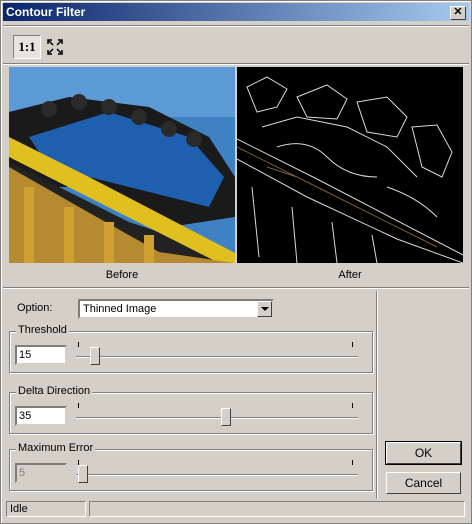 The image size is (472, 524). Describe the element at coordinates (83, 474) in the screenshot. I see `maximum-error-slider-thumb` at that location.